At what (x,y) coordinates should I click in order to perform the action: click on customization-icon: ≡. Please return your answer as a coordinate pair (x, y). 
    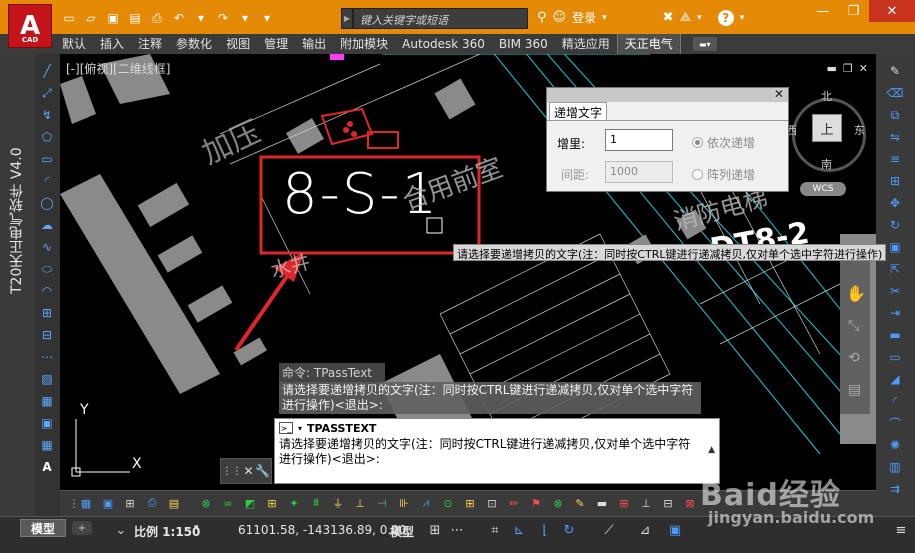
    Looking at the image, I should click on (901, 530).